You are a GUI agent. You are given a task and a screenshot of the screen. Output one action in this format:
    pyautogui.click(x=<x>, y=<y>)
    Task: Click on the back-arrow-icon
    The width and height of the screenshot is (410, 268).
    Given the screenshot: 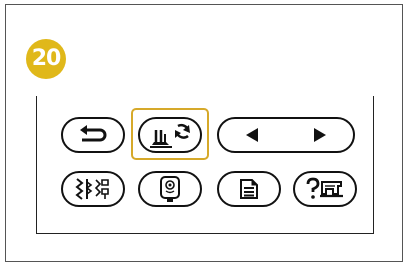 What is the action you would take?
    pyautogui.click(x=93, y=135)
    